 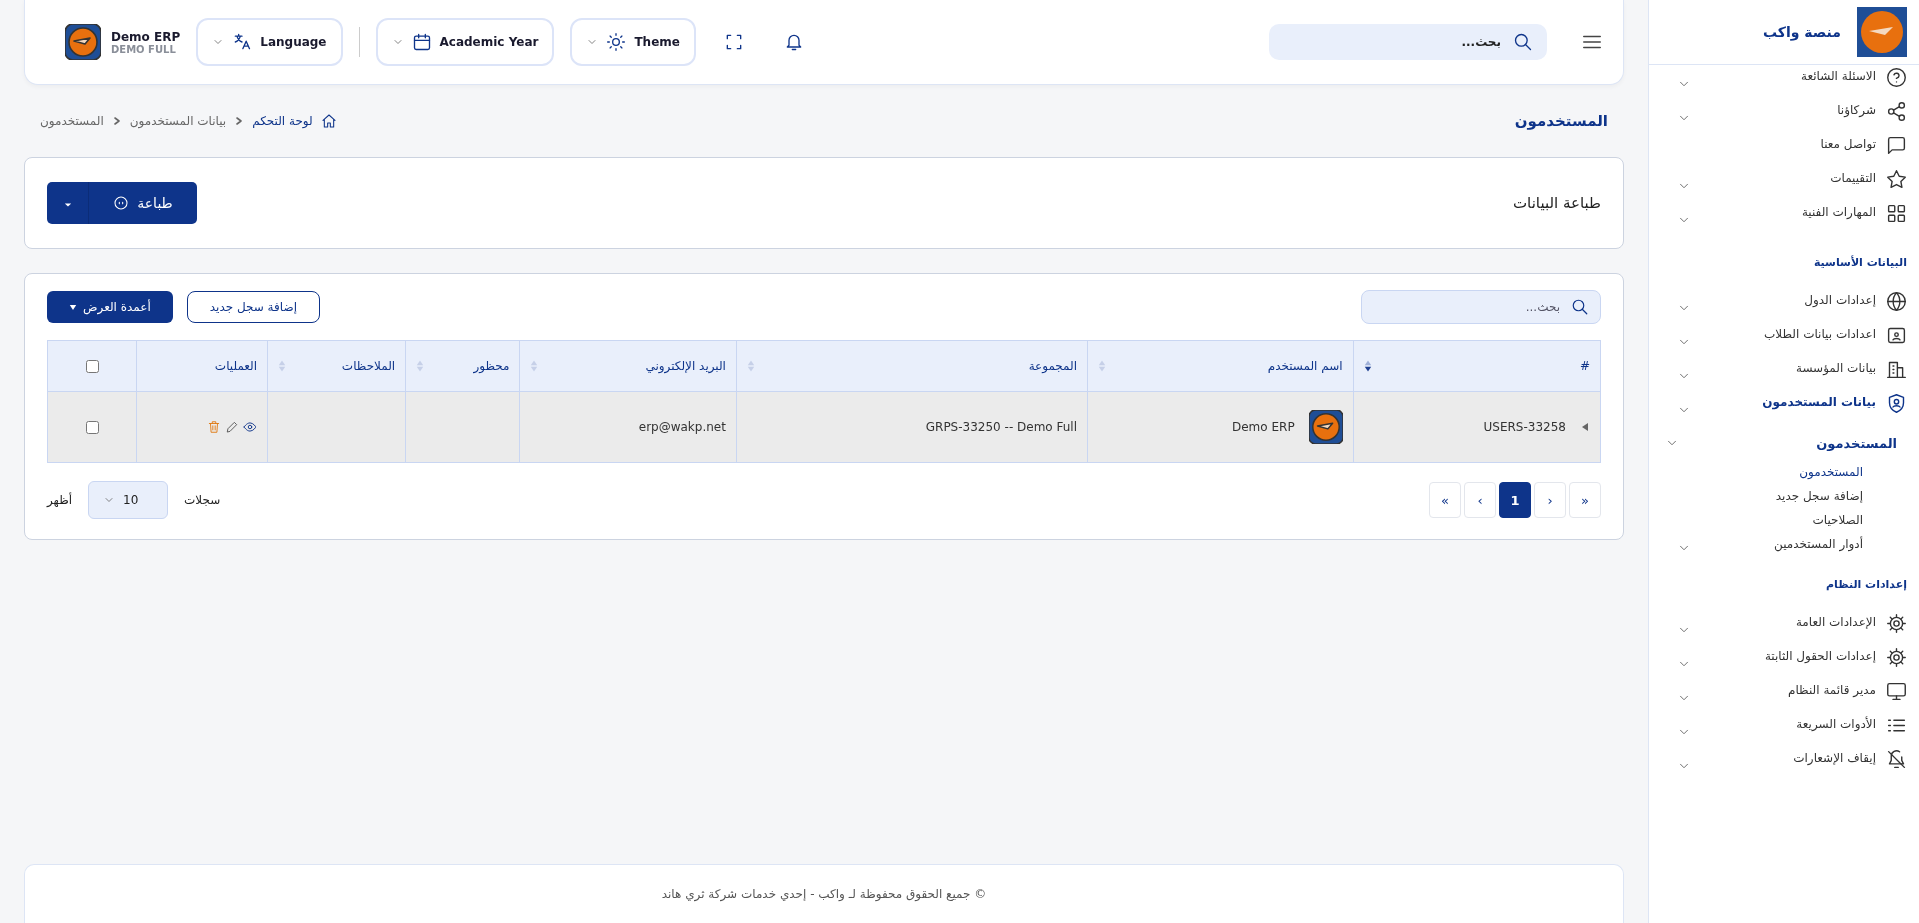 I want to click on submenu-header: المستخدمون, so click(x=1856, y=443).